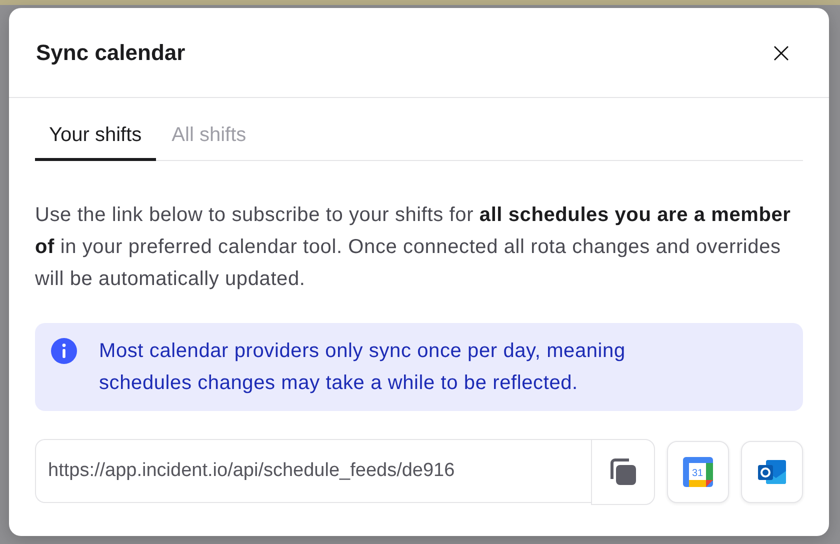 The image size is (840, 544). Describe the element at coordinates (413, 247) in the screenshot. I see `description-text: Use the link below to subscribe to your shifts for all schedules you are a member of in your preferred calendar tool. Once connected all rota changes and overrides will be automatically updated.` at that location.